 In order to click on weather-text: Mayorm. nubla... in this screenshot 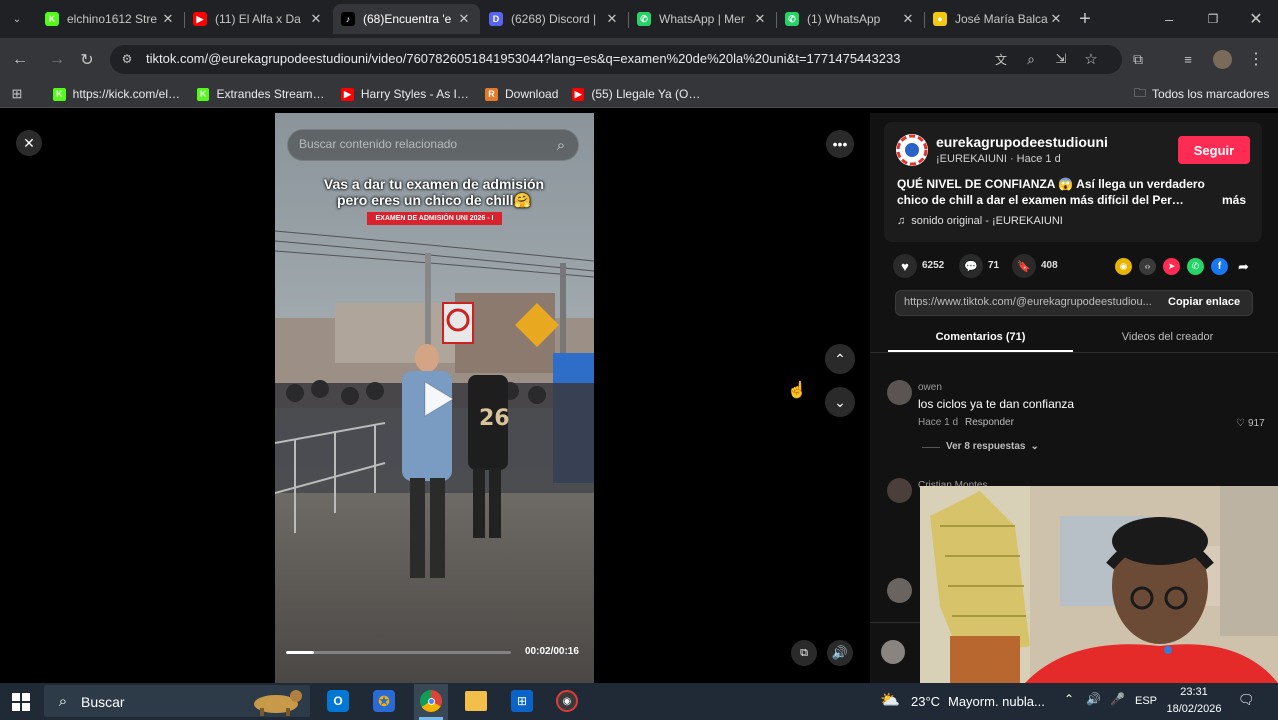, I will do `click(997, 701)`.